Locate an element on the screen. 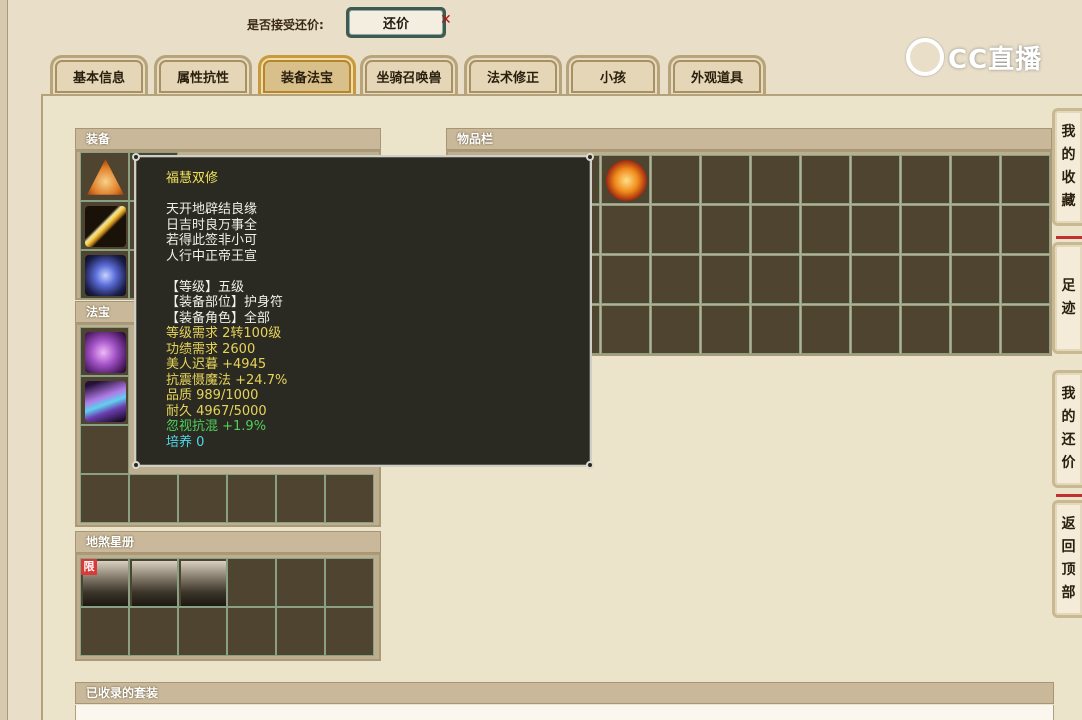 The width and height of the screenshot is (1082, 720). side-button-char: 回 is located at coordinates (1068, 547).